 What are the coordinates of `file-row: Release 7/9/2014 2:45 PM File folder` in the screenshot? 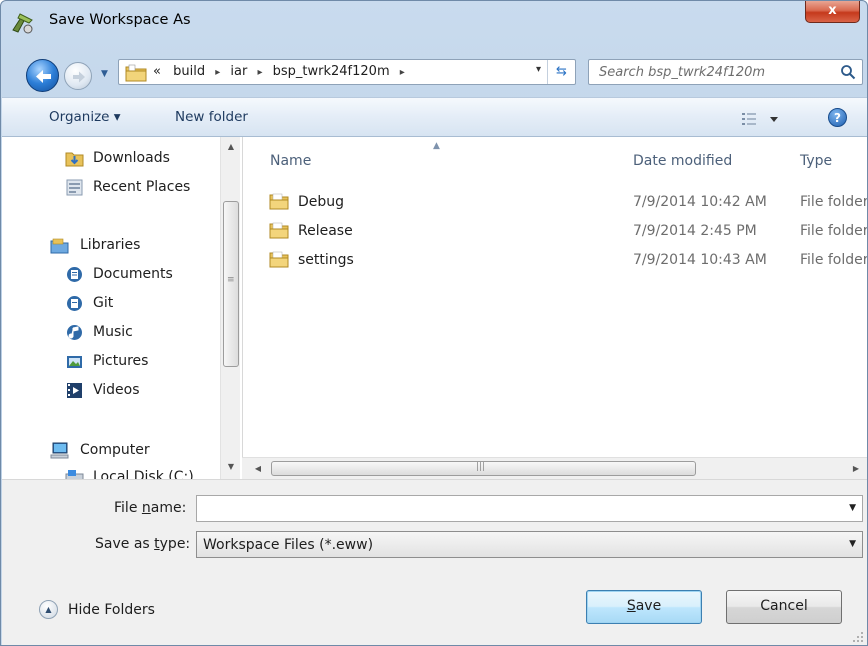 It's located at (555, 231).